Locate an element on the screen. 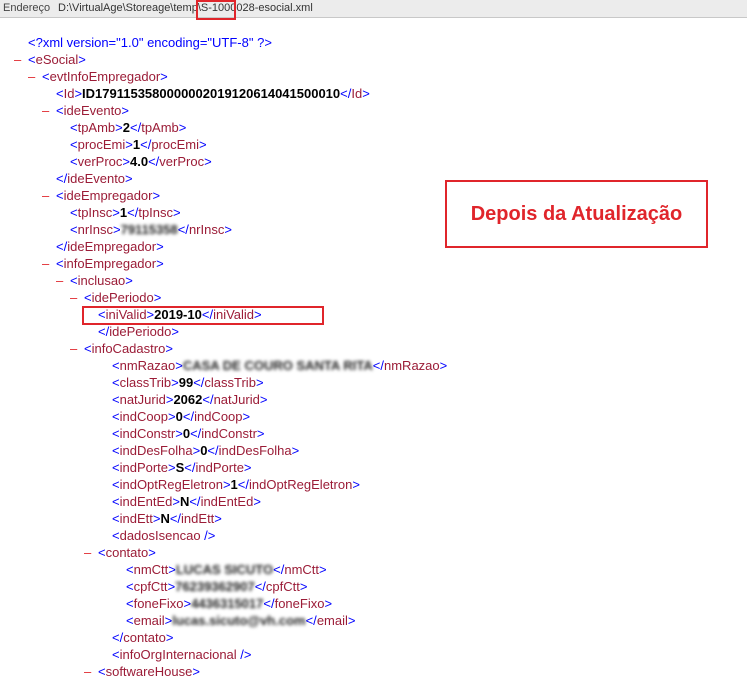  tag-name: infoEmpregador is located at coordinates (110, 263).